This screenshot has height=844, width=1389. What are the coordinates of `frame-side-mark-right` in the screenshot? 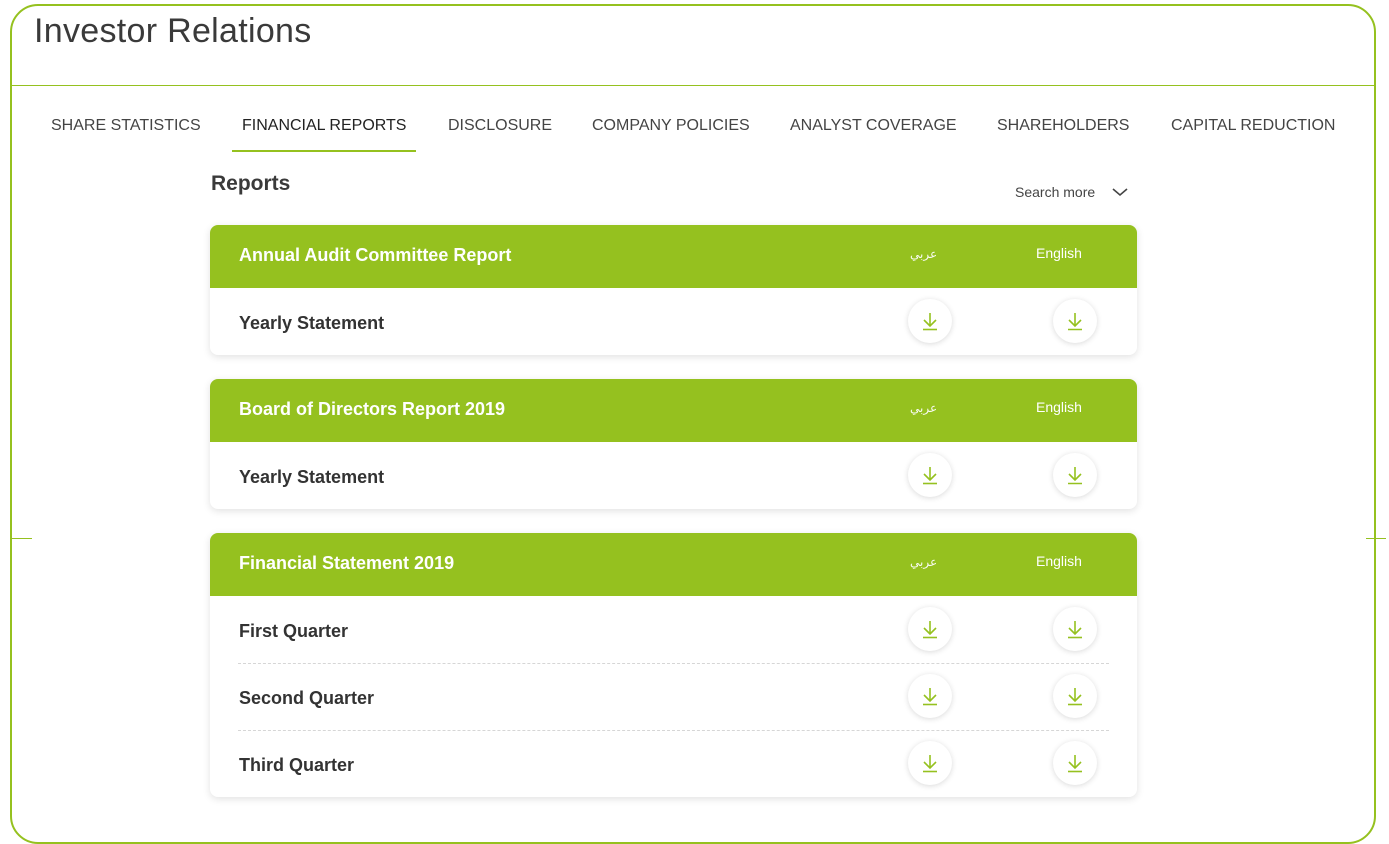 It's located at (1376, 538).